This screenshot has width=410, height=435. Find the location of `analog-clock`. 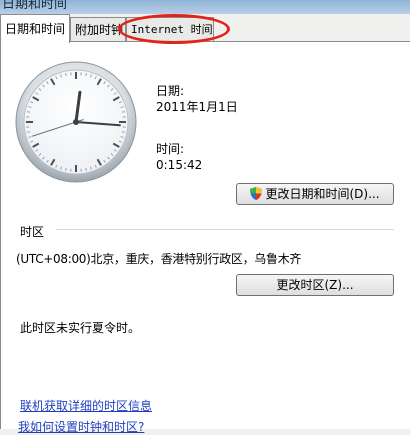

analog-clock is located at coordinates (76, 122).